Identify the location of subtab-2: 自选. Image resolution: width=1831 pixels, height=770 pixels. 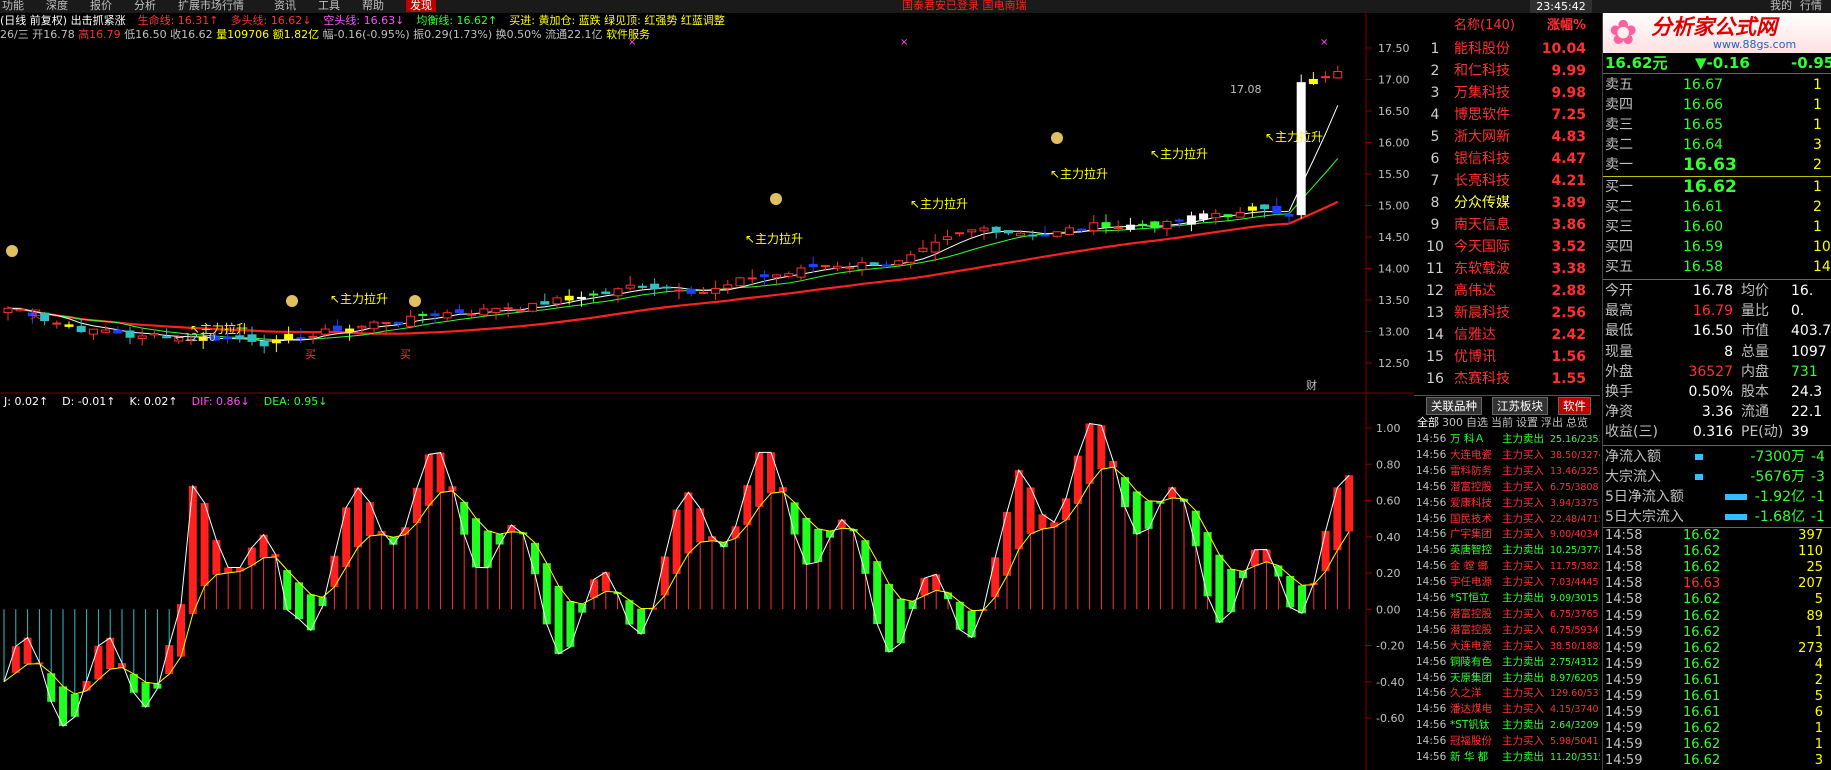
(1477, 422).